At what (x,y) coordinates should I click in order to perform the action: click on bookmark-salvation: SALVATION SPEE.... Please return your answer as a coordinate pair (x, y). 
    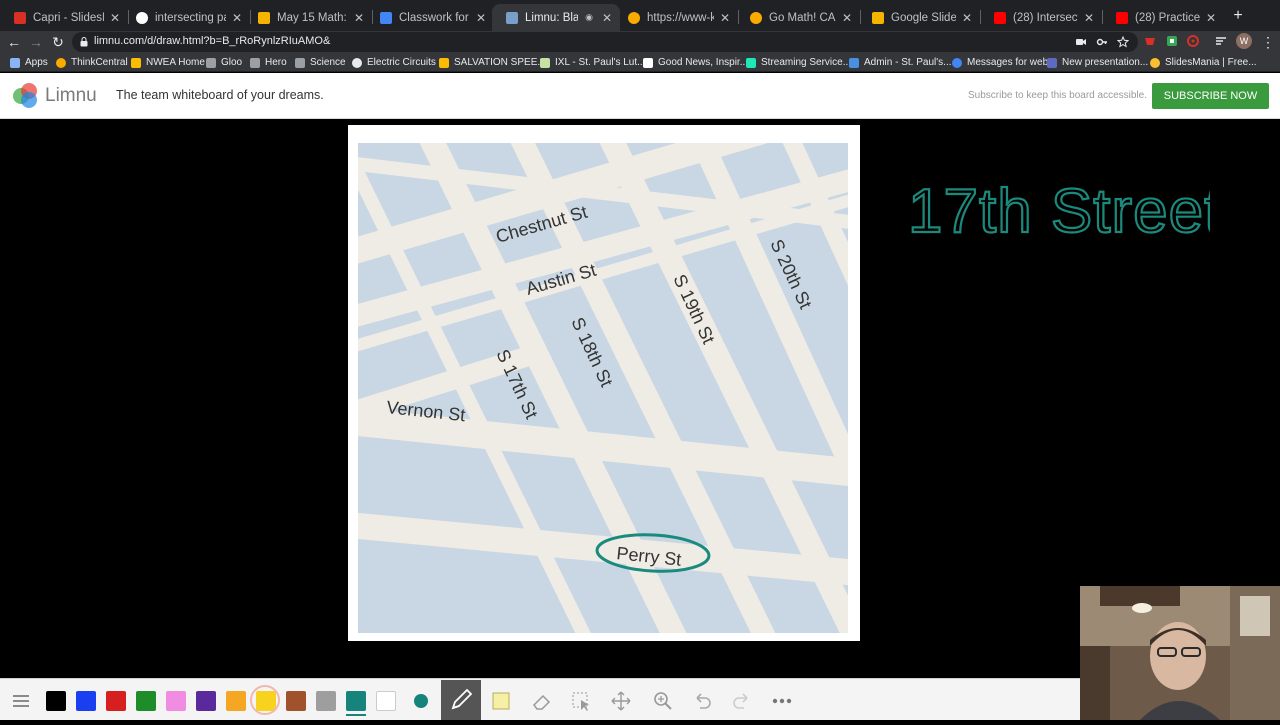
    Looking at the image, I should click on (492, 62).